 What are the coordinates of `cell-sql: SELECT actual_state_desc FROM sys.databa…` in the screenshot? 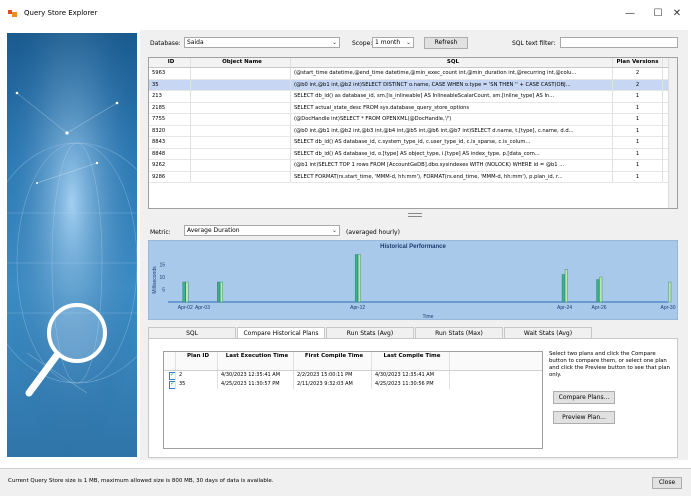 It's located at (452, 107).